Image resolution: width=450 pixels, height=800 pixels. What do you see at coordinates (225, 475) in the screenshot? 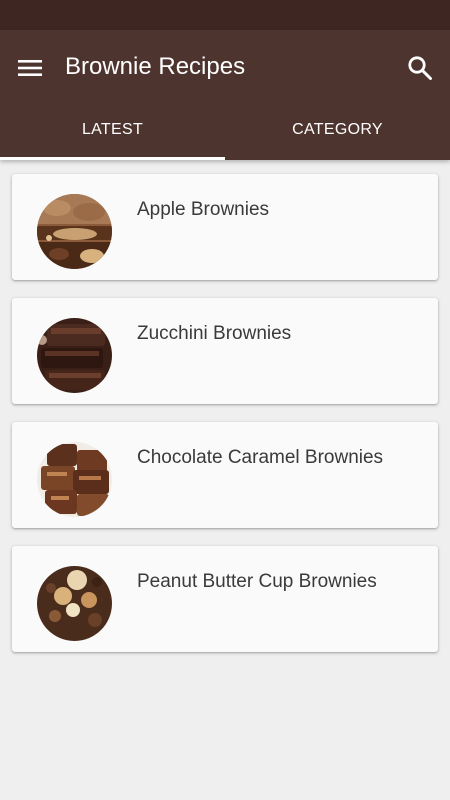
I see `recipe-card-chocolate-caramel-brownies: Chocolate Caramel Brownies` at bounding box center [225, 475].